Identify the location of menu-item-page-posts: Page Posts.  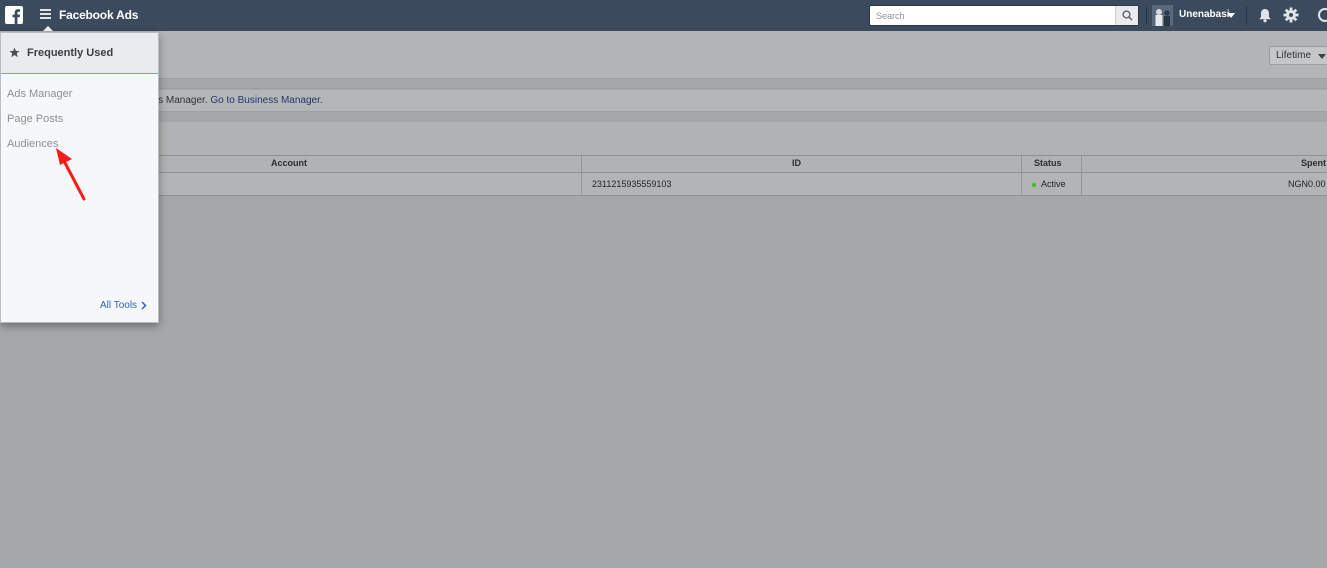
(35, 119).